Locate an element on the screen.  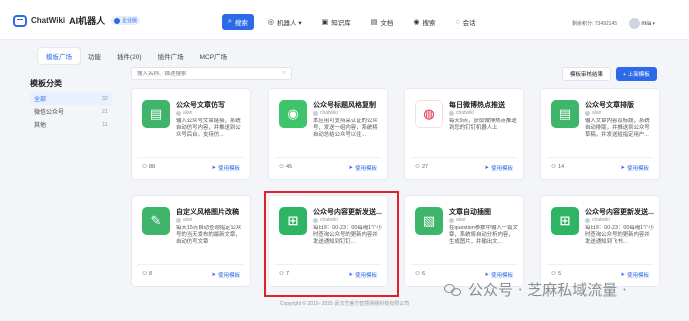
search-circle-icon: ◉ is located at coordinates (416, 22).